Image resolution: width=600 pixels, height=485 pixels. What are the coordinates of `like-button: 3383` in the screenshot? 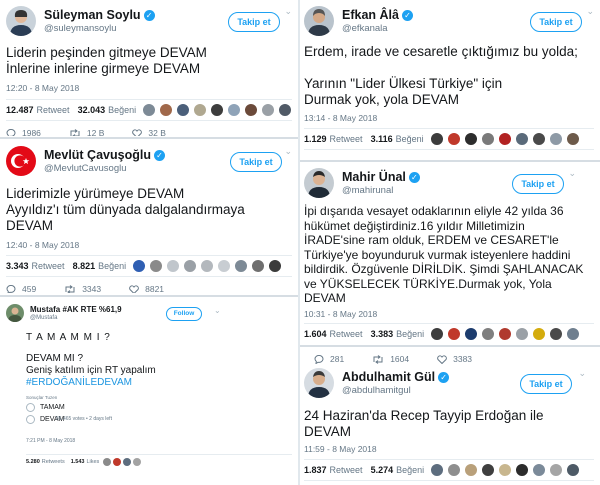 It's located at (454, 359).